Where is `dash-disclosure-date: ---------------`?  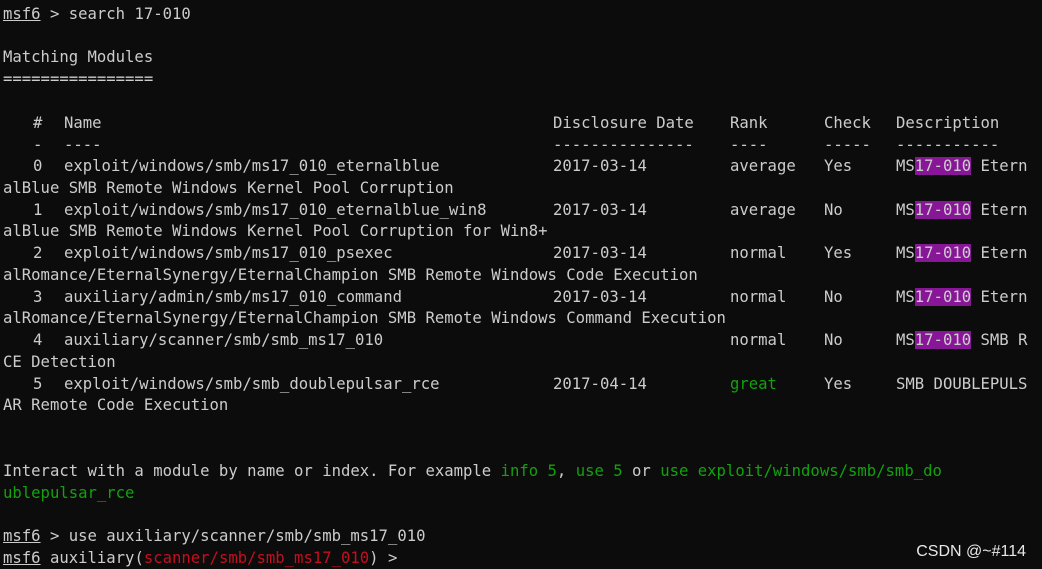
dash-disclosure-date: --------------- is located at coordinates (623, 145).